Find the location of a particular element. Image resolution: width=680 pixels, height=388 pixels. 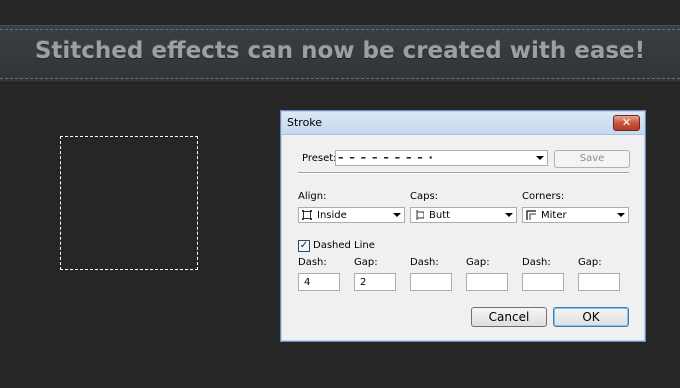

miter-join-icon is located at coordinates (531, 215).